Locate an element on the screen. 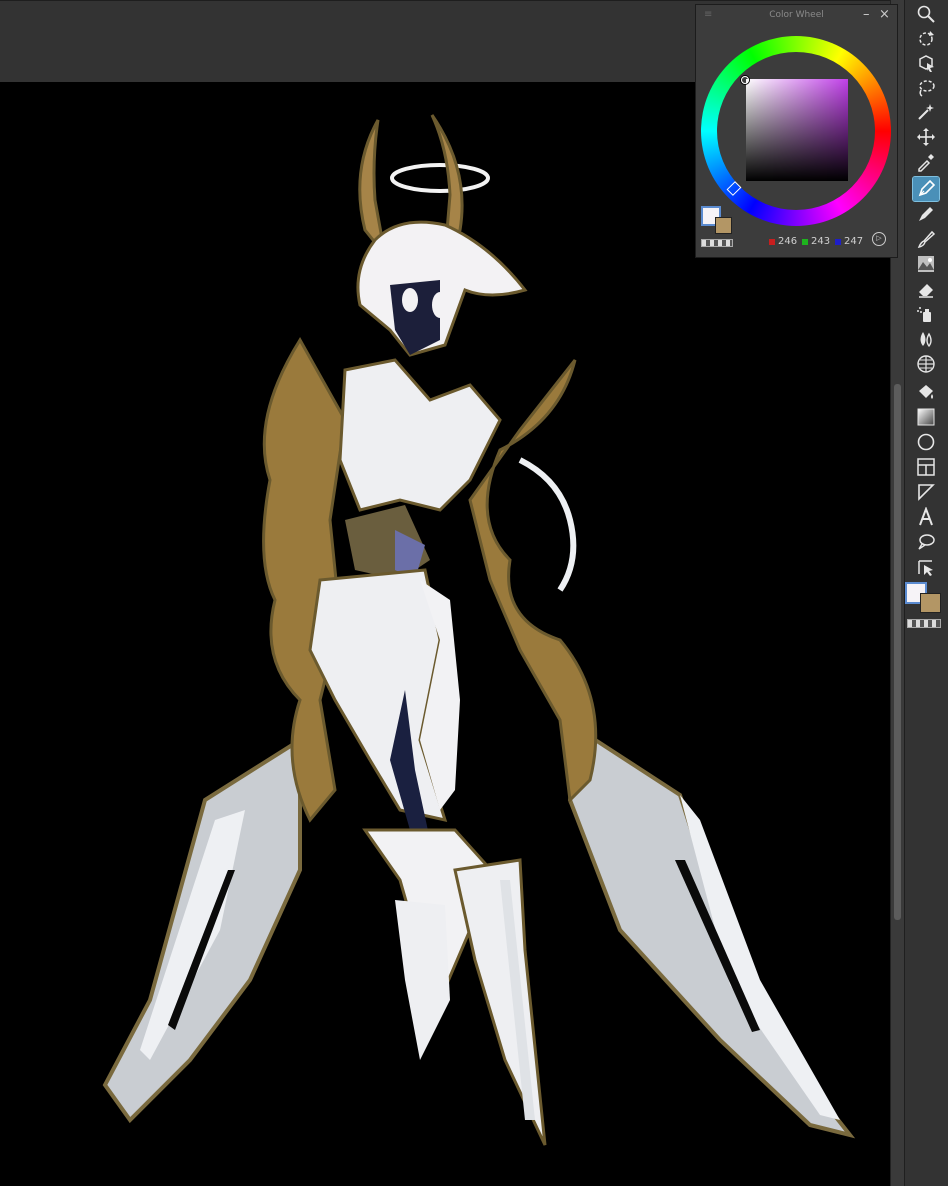  close-button: × is located at coordinates (884, 14).